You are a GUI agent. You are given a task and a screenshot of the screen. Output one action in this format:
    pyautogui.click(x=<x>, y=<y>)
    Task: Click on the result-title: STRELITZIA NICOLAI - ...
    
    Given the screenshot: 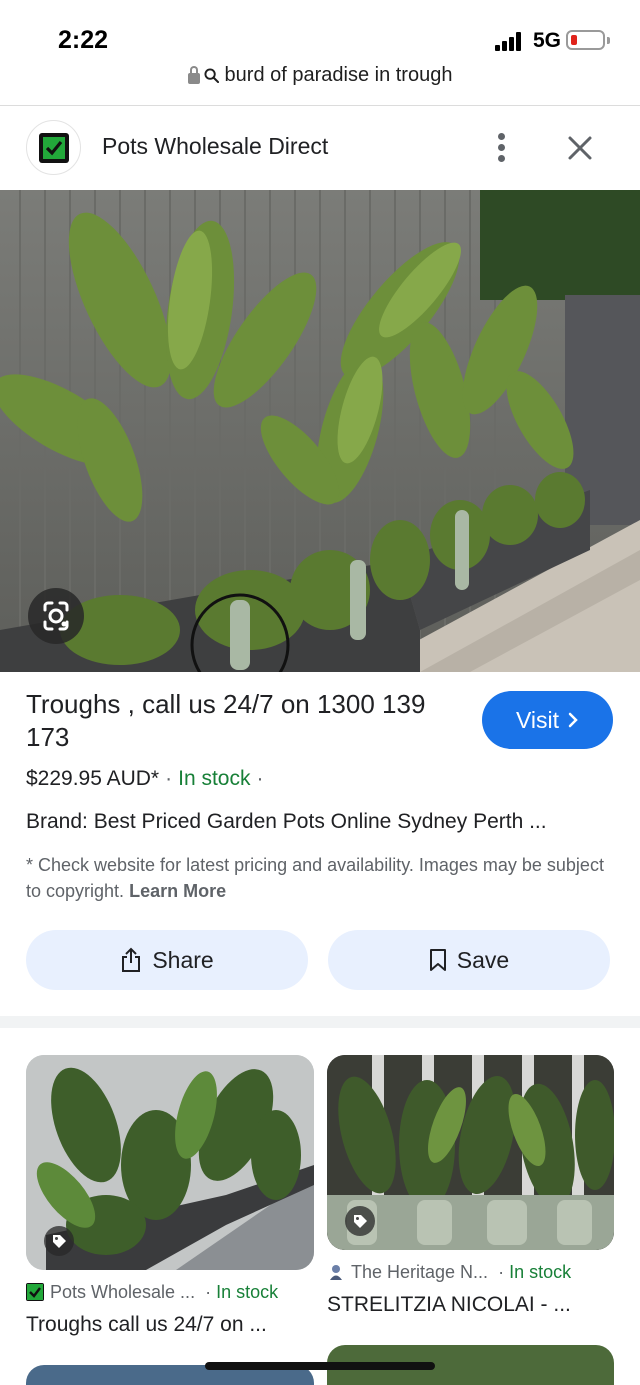 What is the action you would take?
    pyautogui.click(x=449, y=1305)
    